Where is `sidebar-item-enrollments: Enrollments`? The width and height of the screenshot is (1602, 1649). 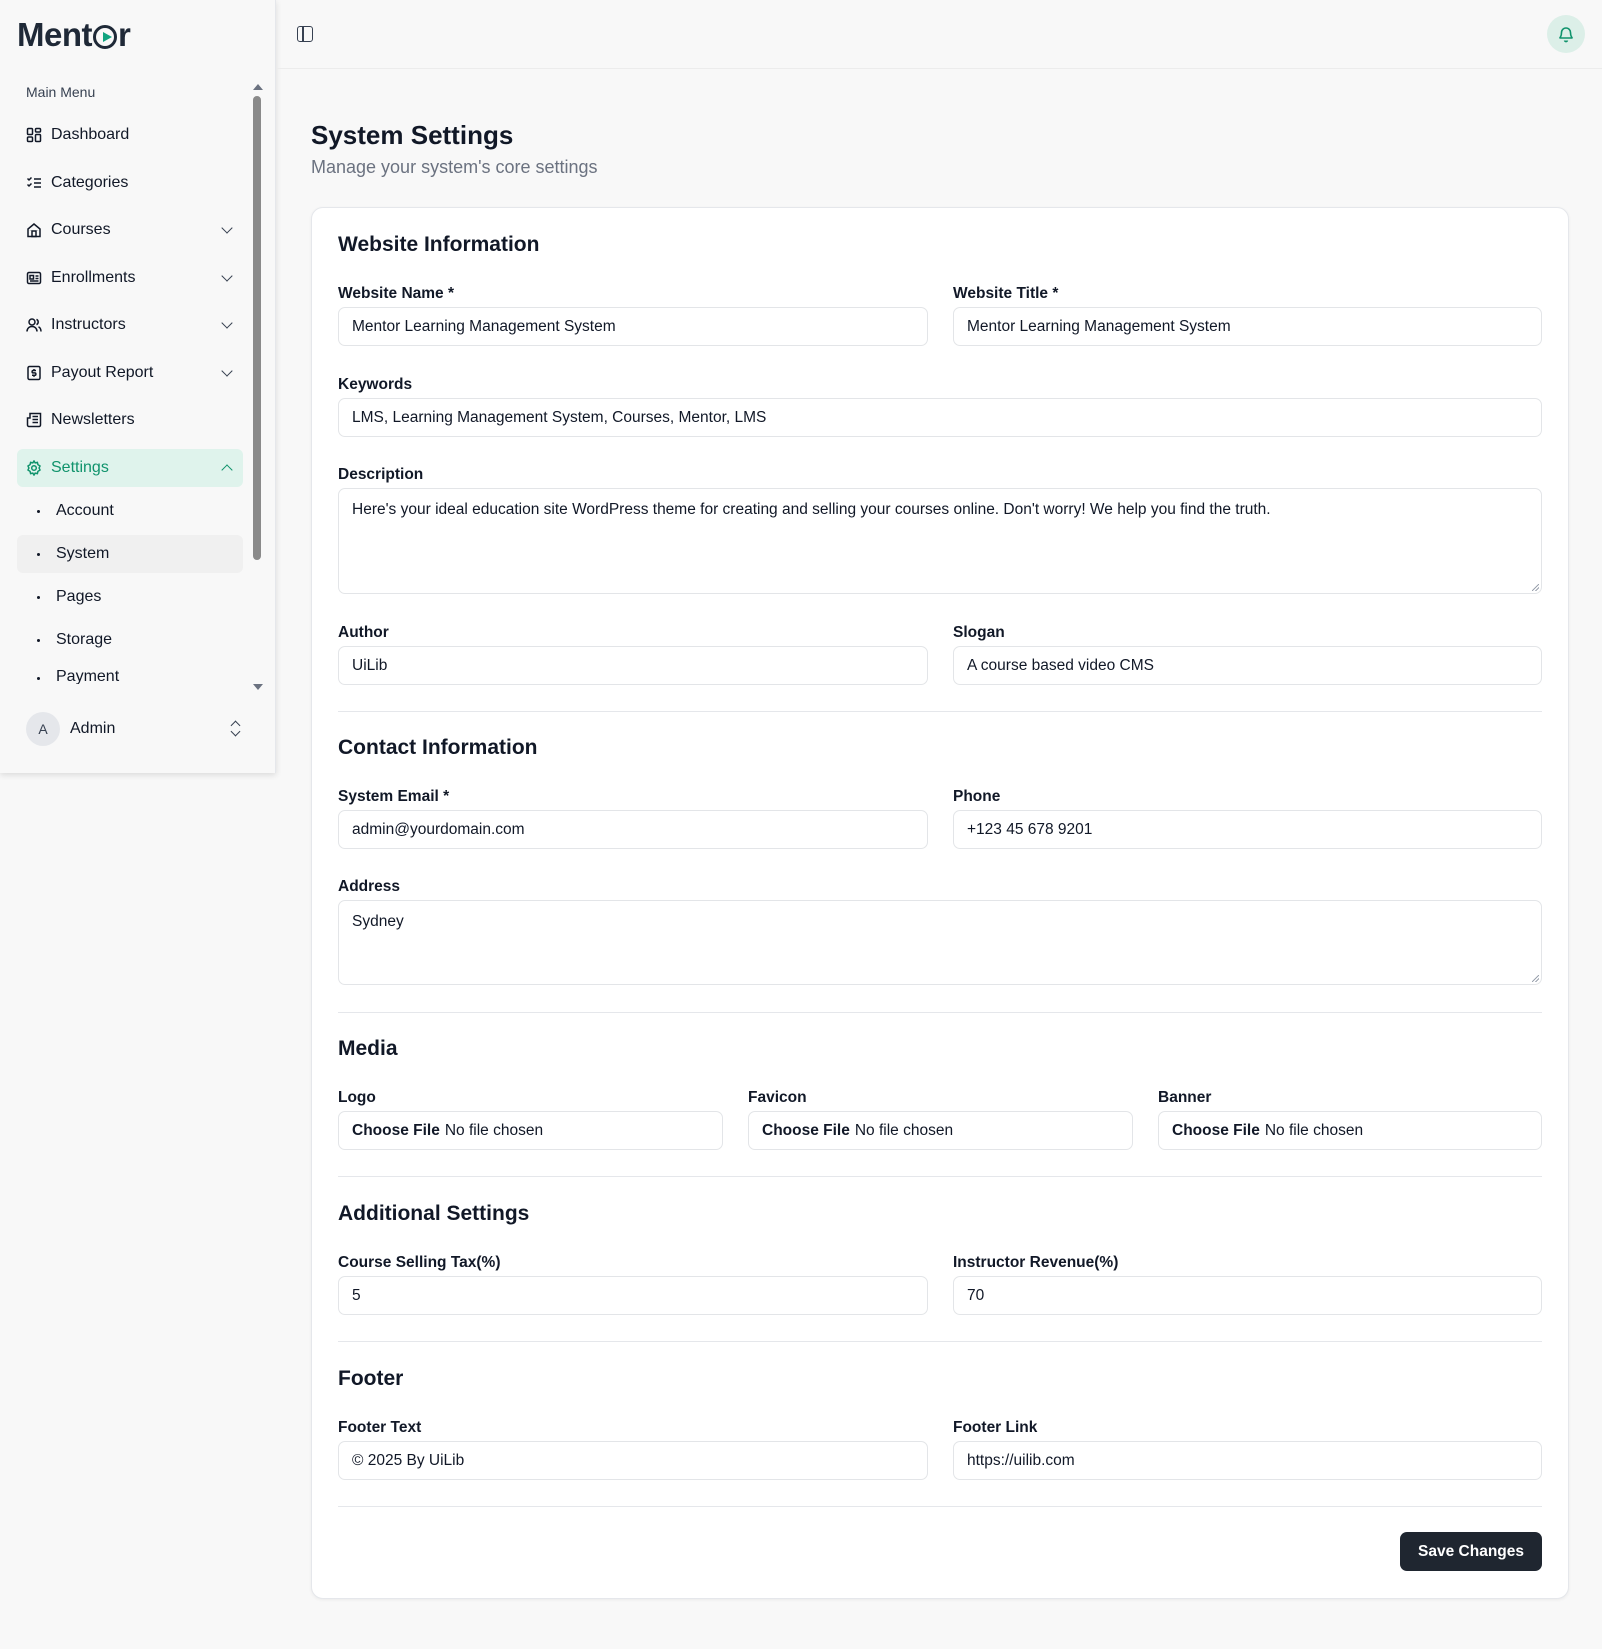 sidebar-item-enrollments: Enrollments is located at coordinates (130, 278).